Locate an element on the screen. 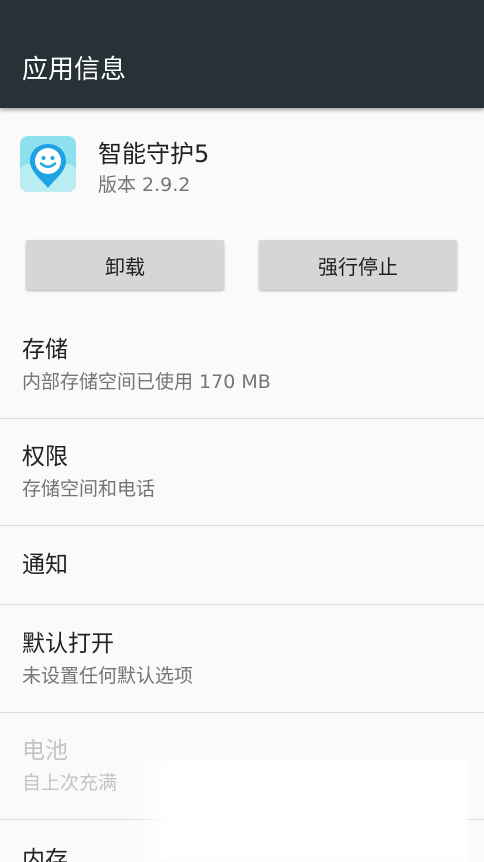 The height and width of the screenshot is (862, 484). page-title: 应用信息 is located at coordinates (74, 70).